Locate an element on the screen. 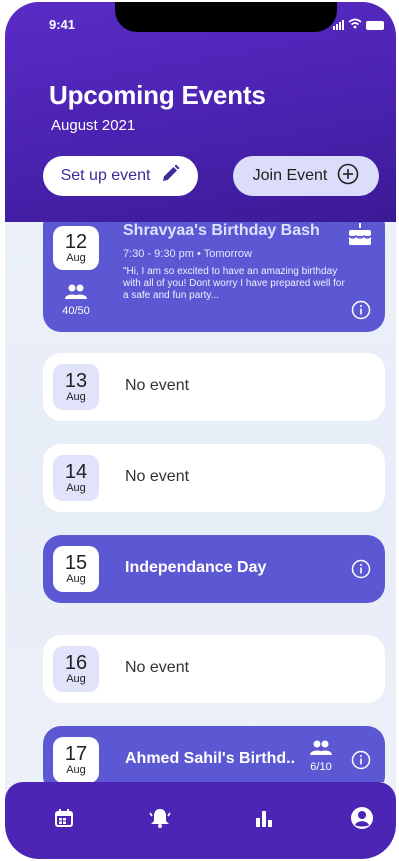 The image size is (399, 861). join-event-label: Join Event is located at coordinates (290, 175).